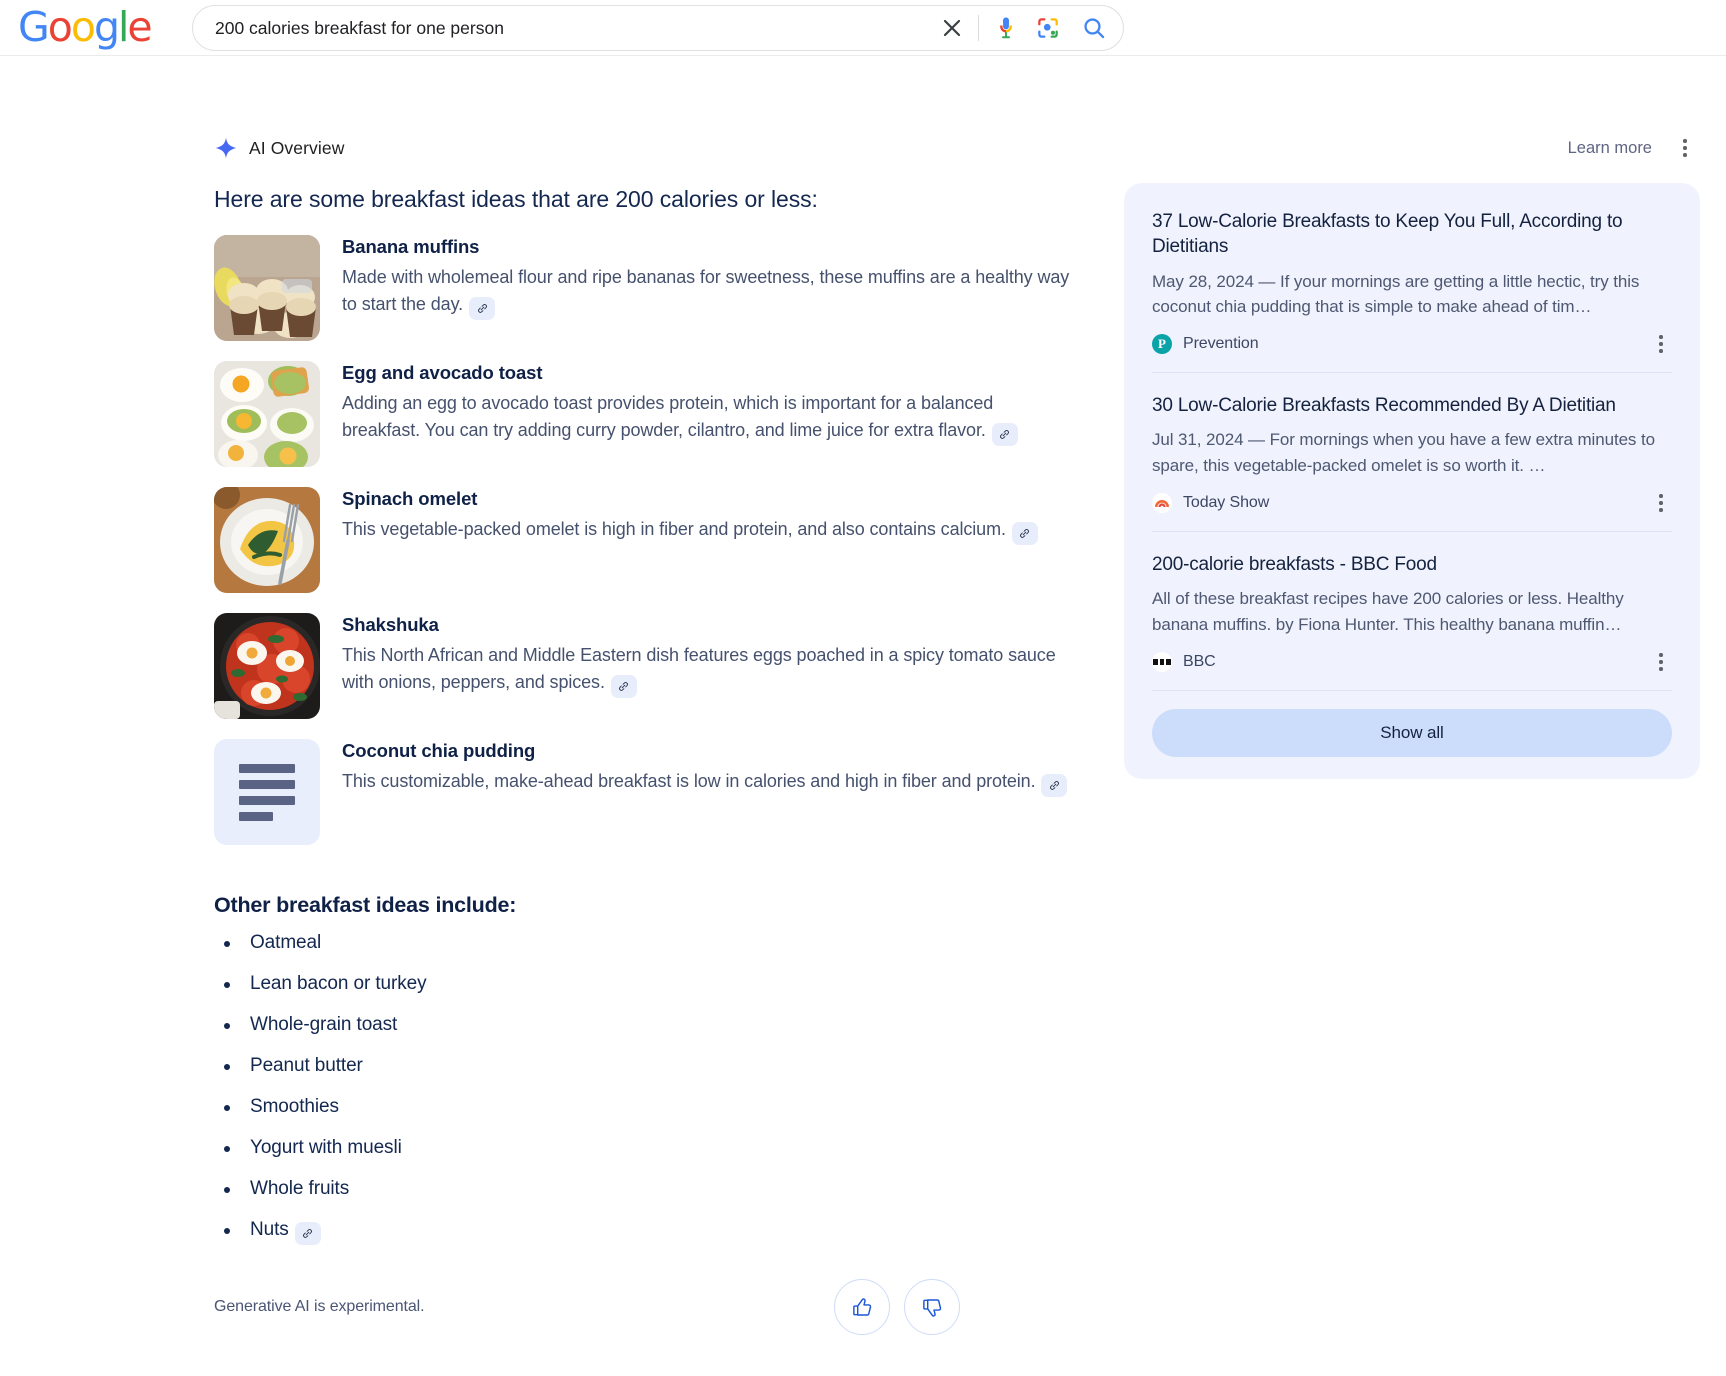  What do you see at coordinates (267, 414) in the screenshot?
I see `egg-avocado-toast-photo` at bounding box center [267, 414].